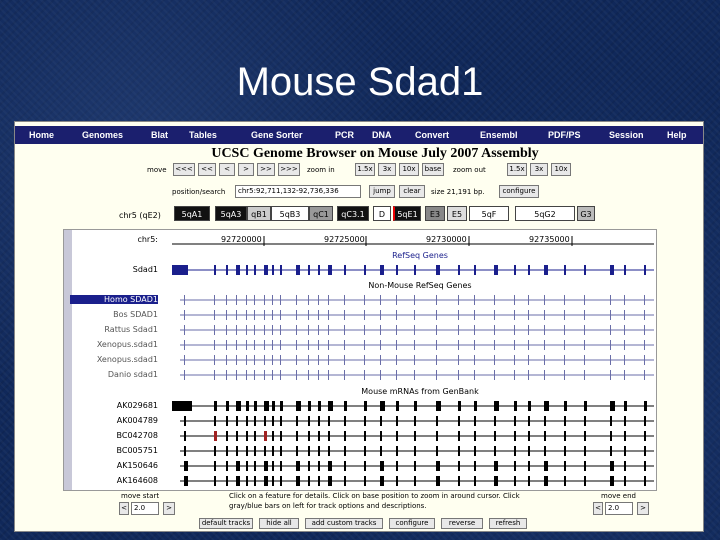  What do you see at coordinates (643, 508) in the screenshot?
I see `move-end-right-button: >` at bounding box center [643, 508].